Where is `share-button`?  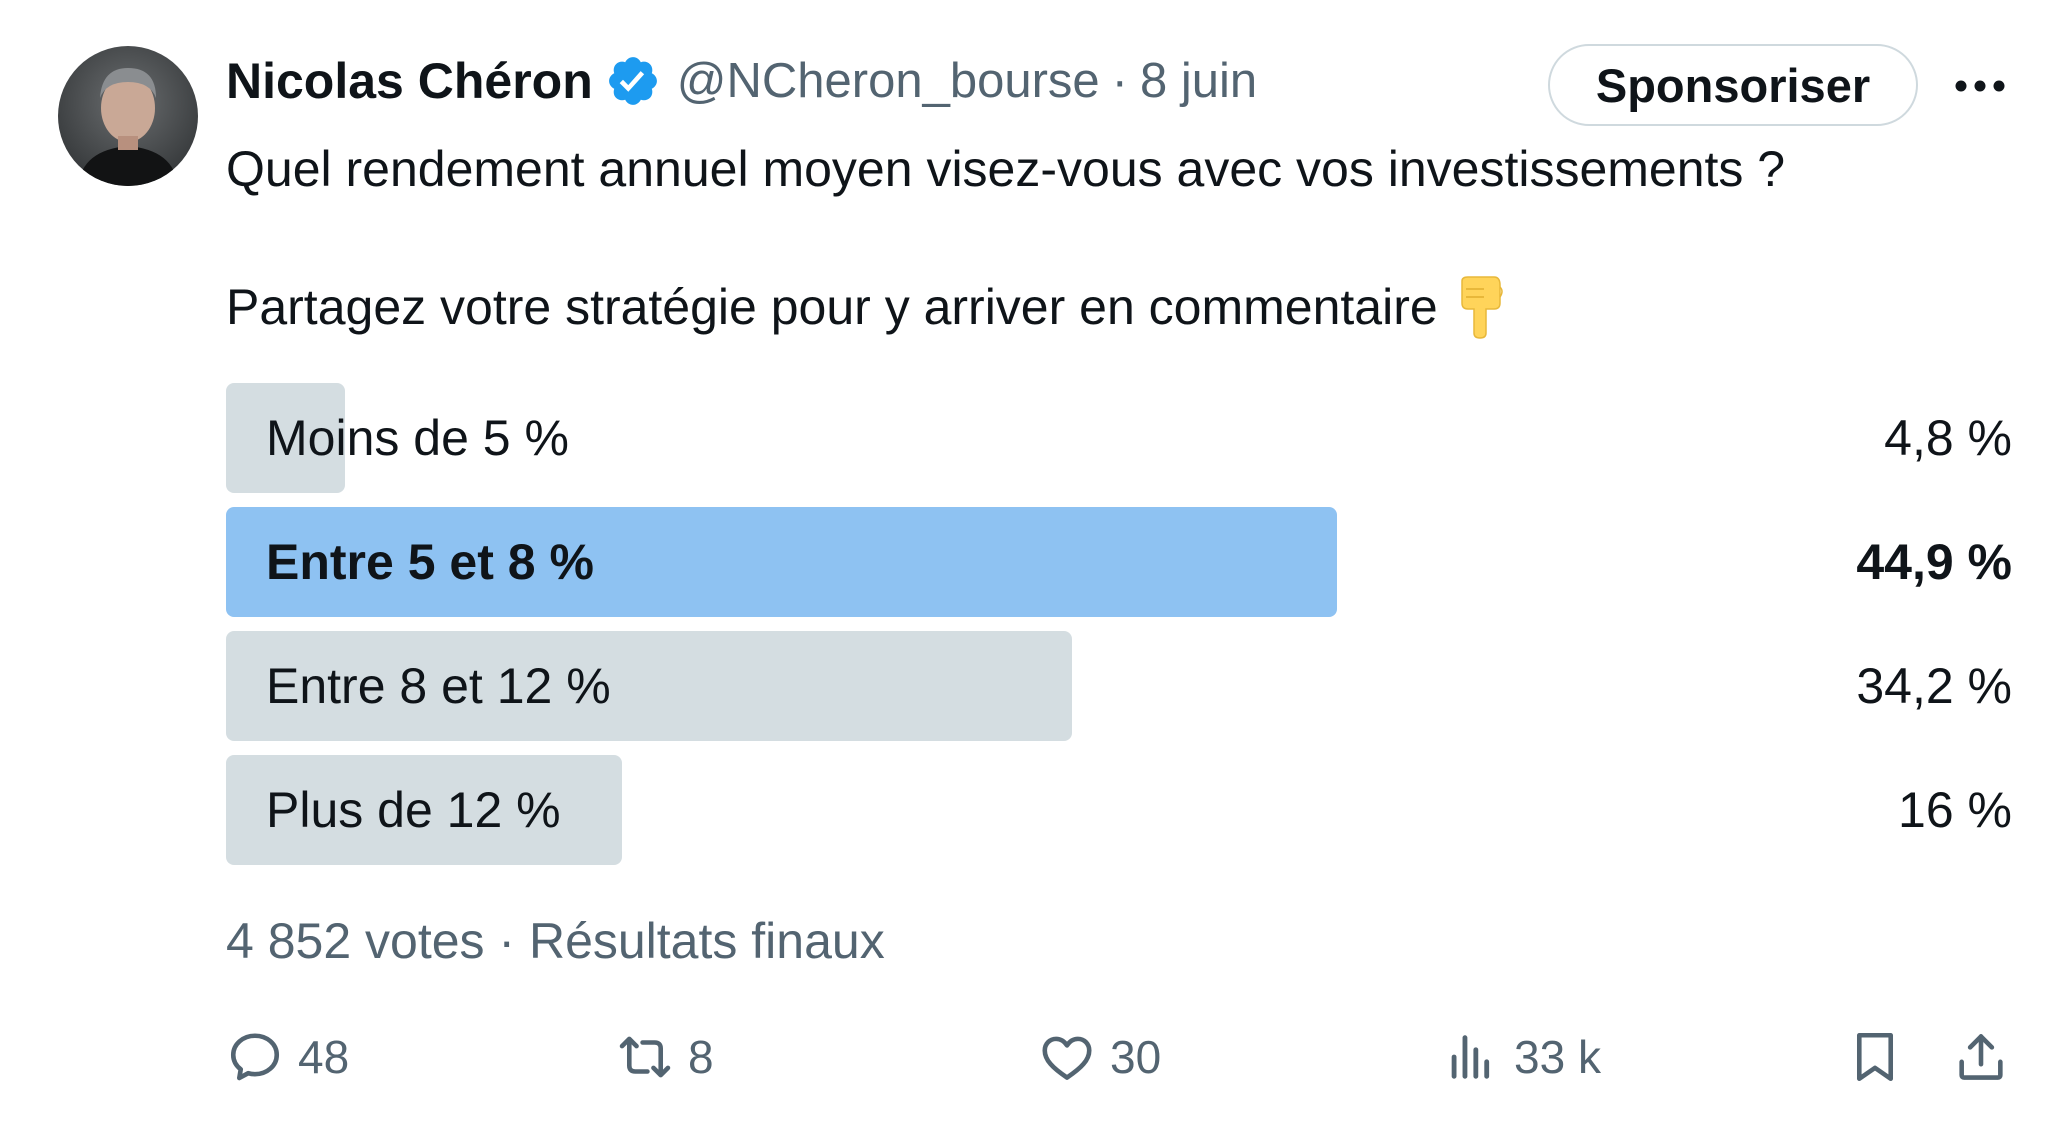 share-button is located at coordinates (1981, 1057).